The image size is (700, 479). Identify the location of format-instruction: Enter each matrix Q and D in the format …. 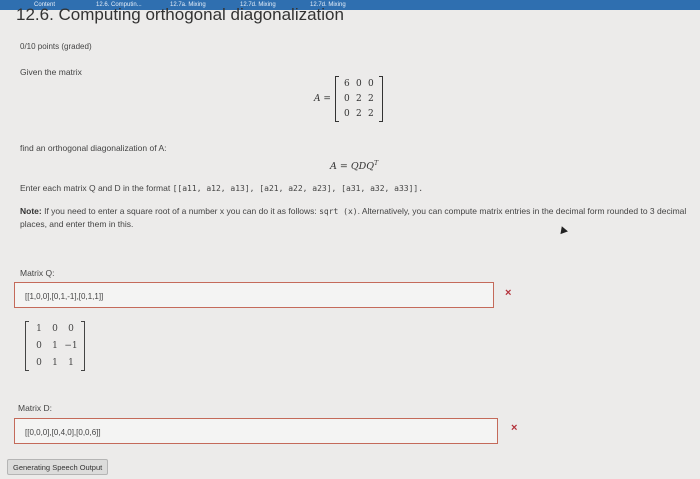
(221, 188).